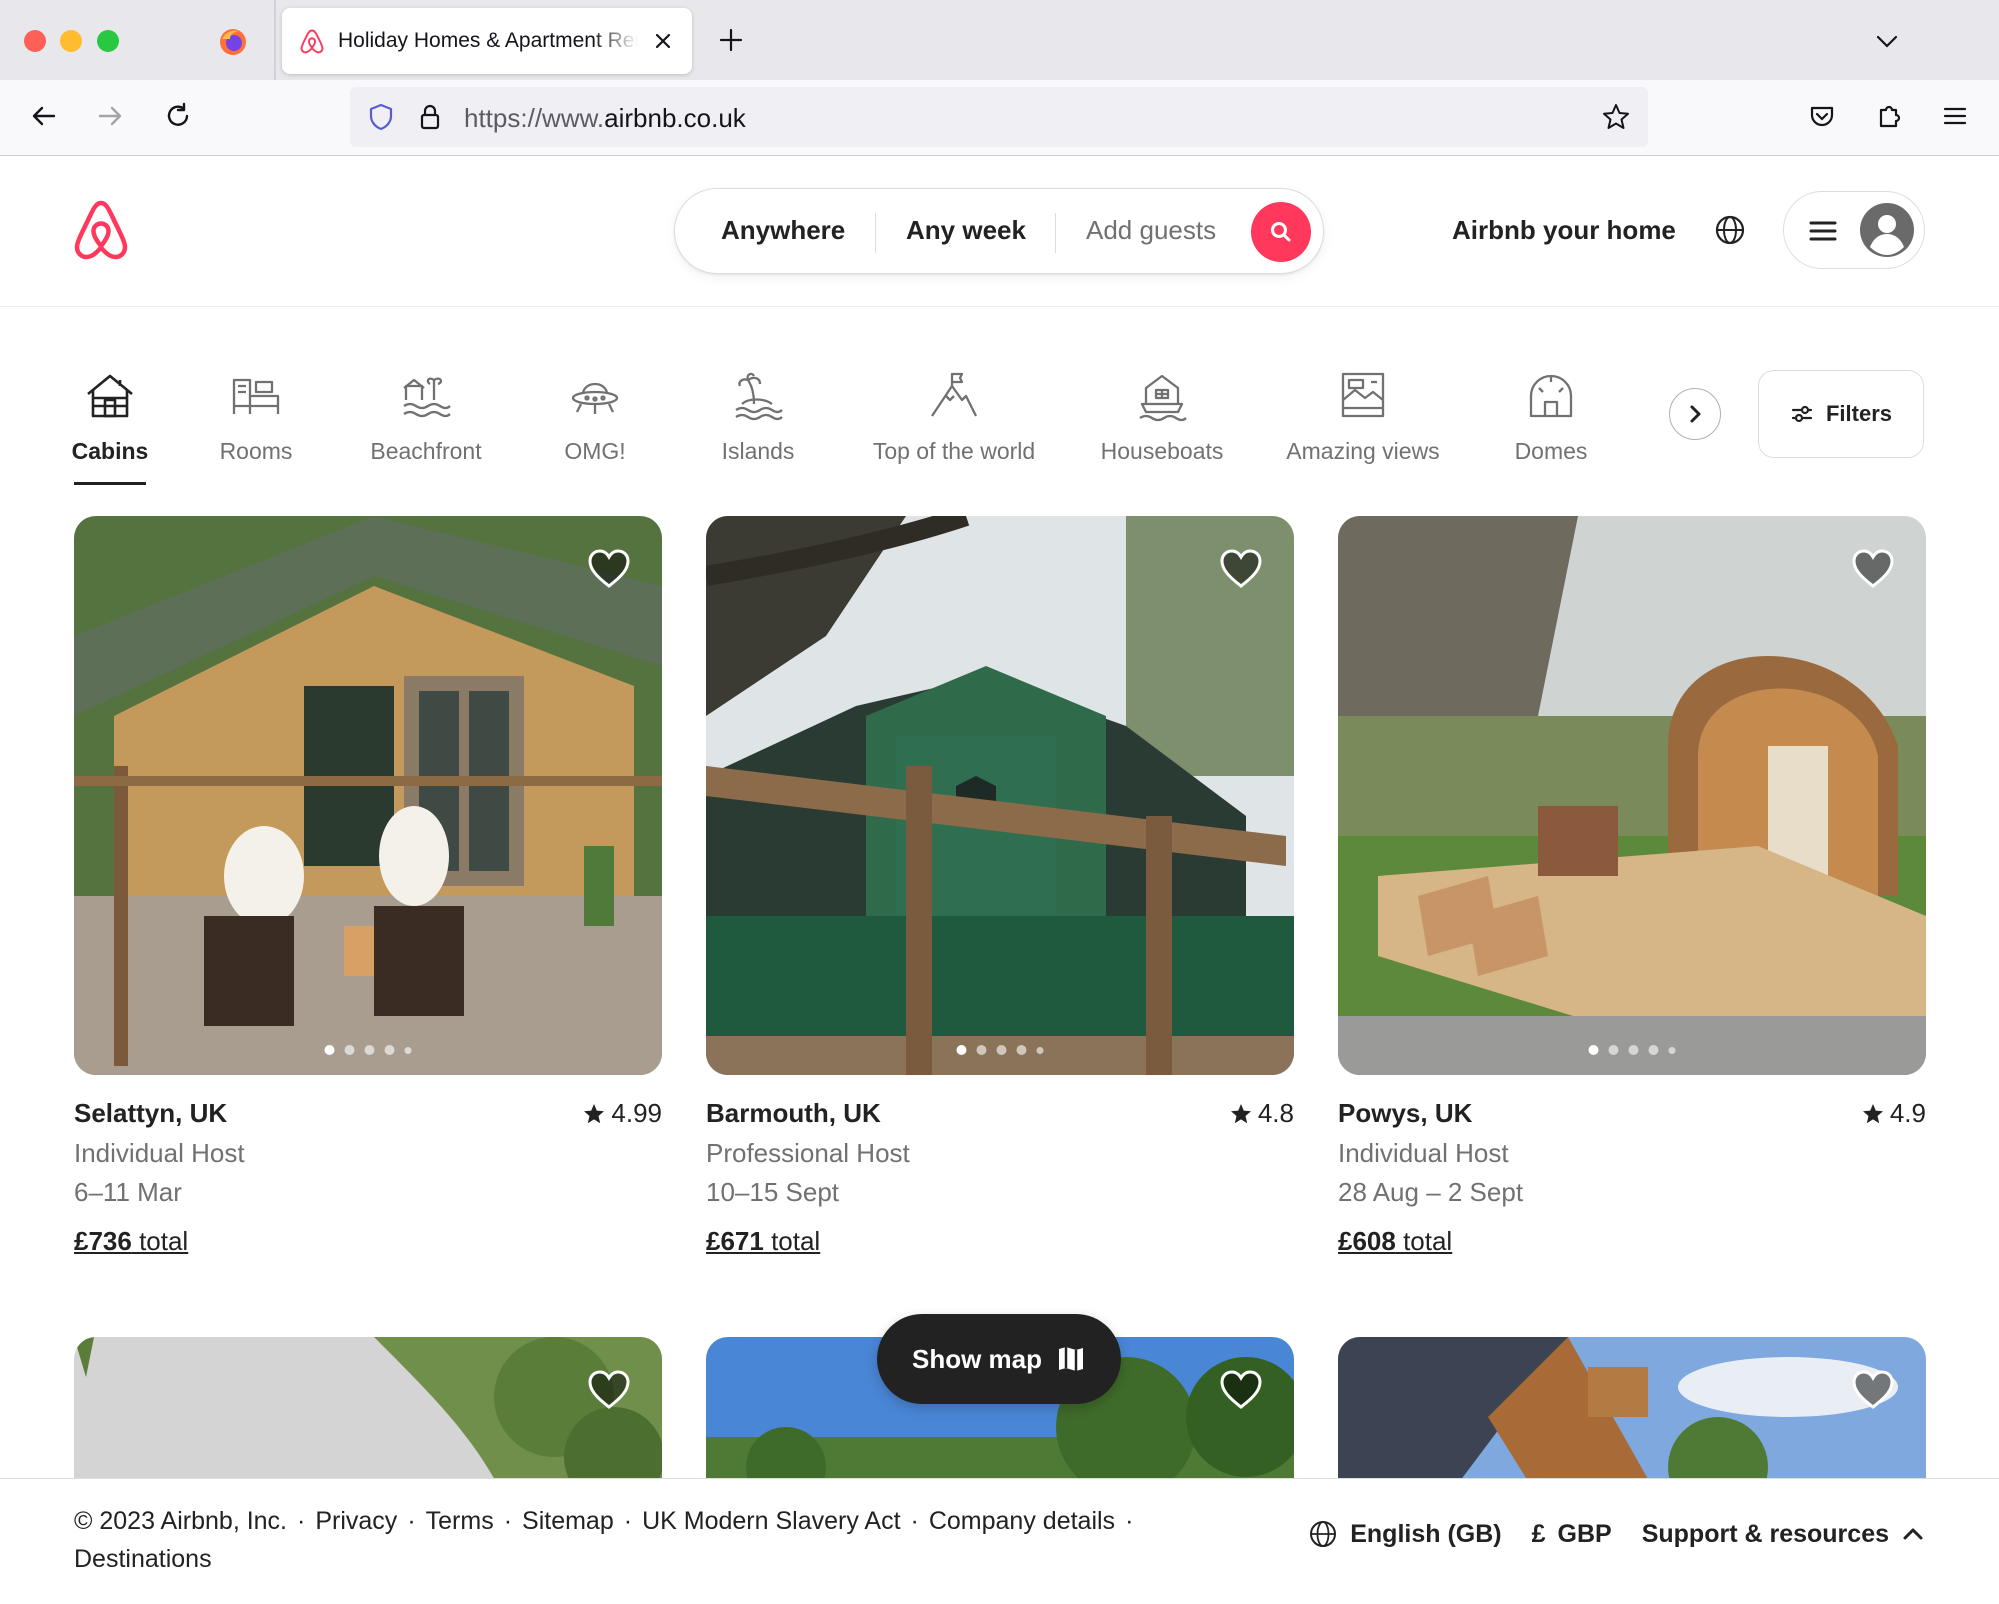 The width and height of the screenshot is (1999, 1604). I want to click on currency-button: £ GBP, so click(1572, 1534).